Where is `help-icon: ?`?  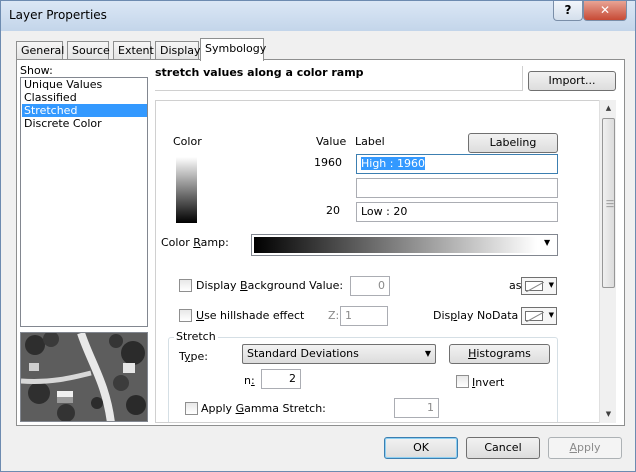
help-icon: ? is located at coordinates (568, 10).